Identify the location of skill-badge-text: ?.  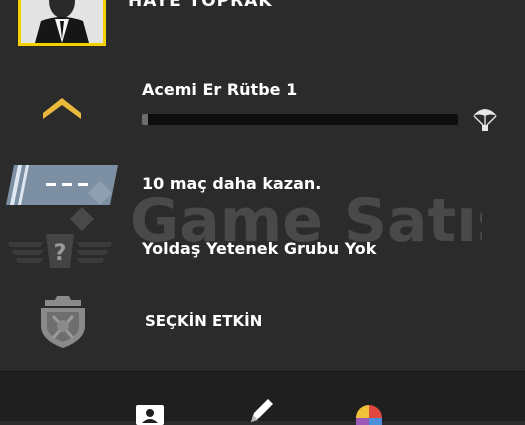
(60, 253).